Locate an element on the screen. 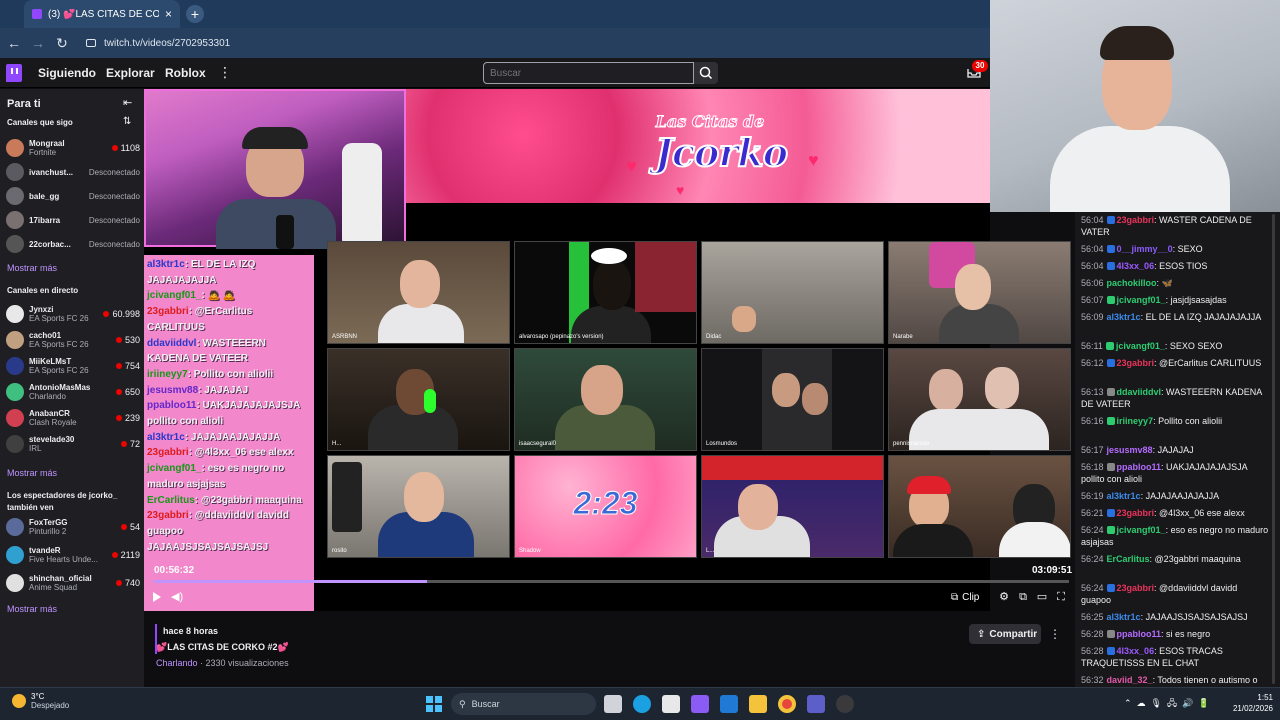 This screenshot has height=720, width=1280. volume-icon: ◀) is located at coordinates (177, 596).